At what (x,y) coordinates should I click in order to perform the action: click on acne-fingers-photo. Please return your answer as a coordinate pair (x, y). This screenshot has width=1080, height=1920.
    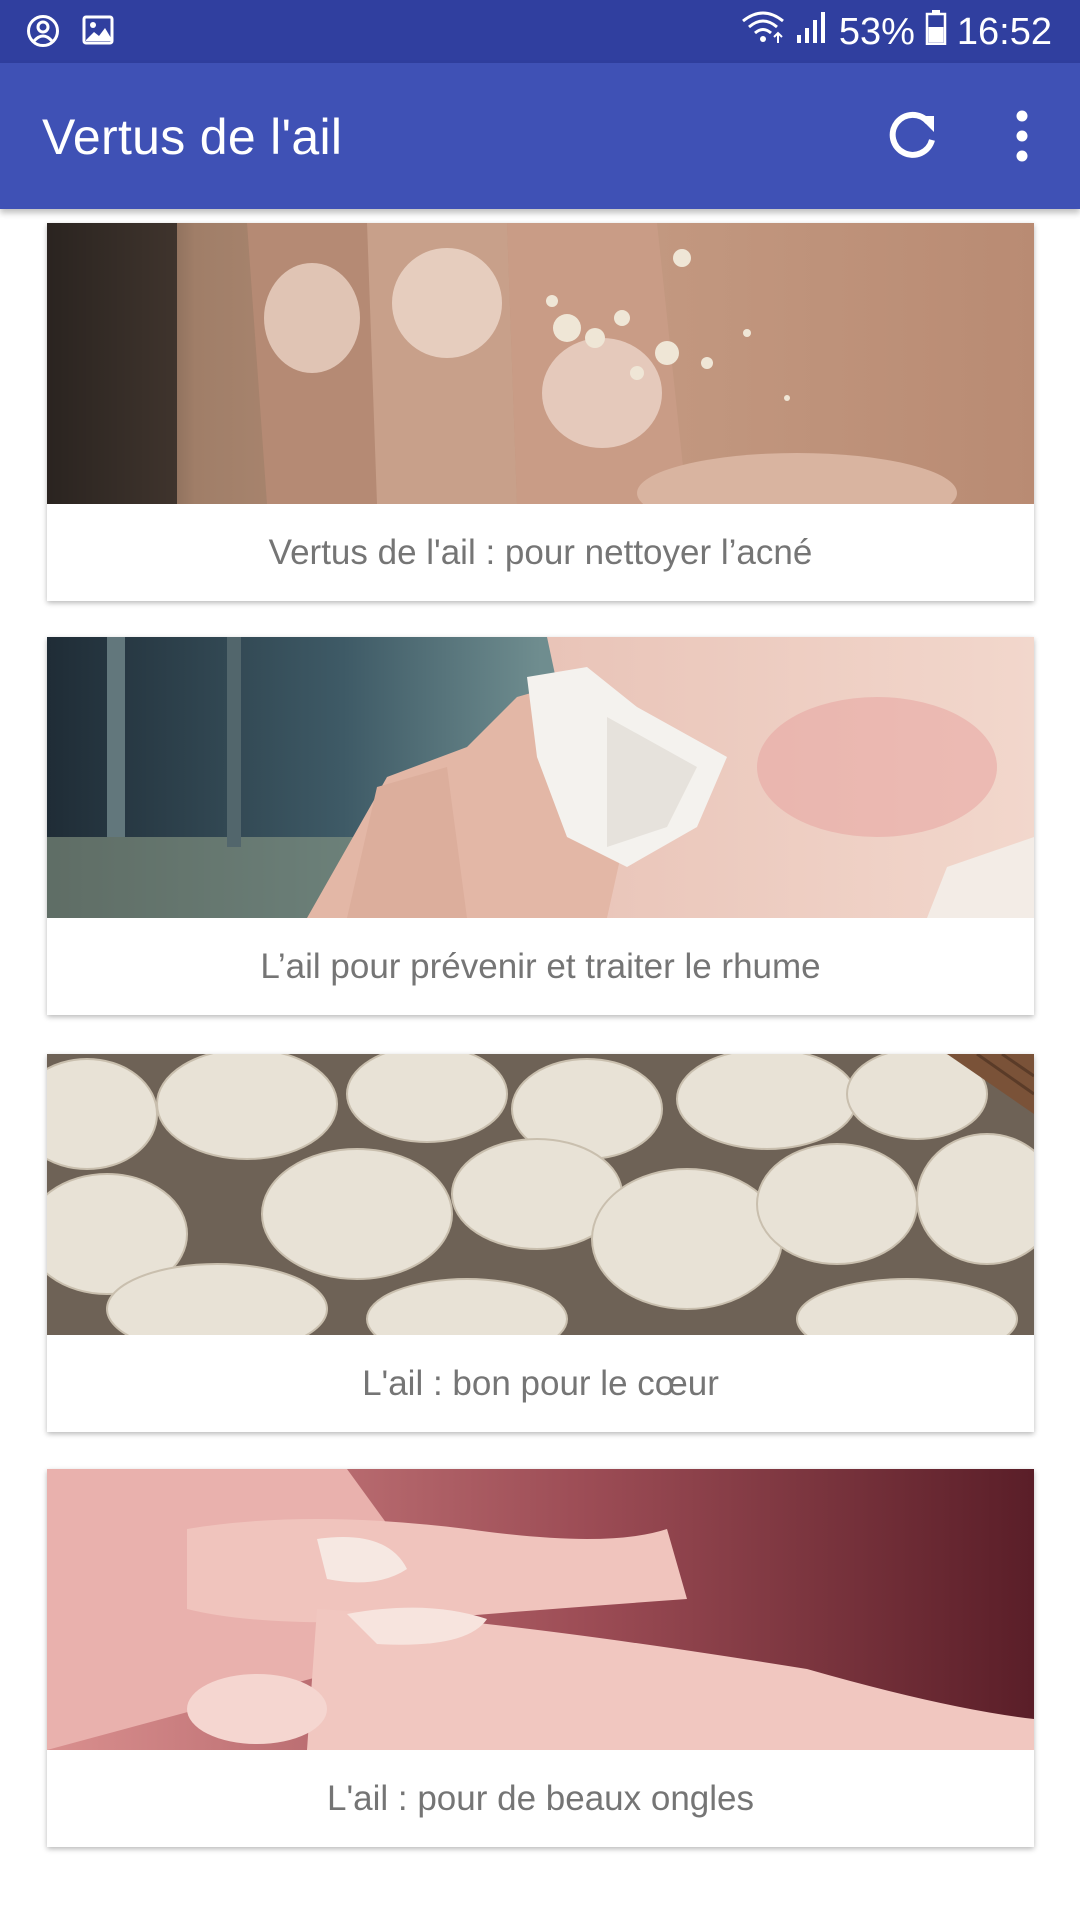
    Looking at the image, I should click on (540, 363).